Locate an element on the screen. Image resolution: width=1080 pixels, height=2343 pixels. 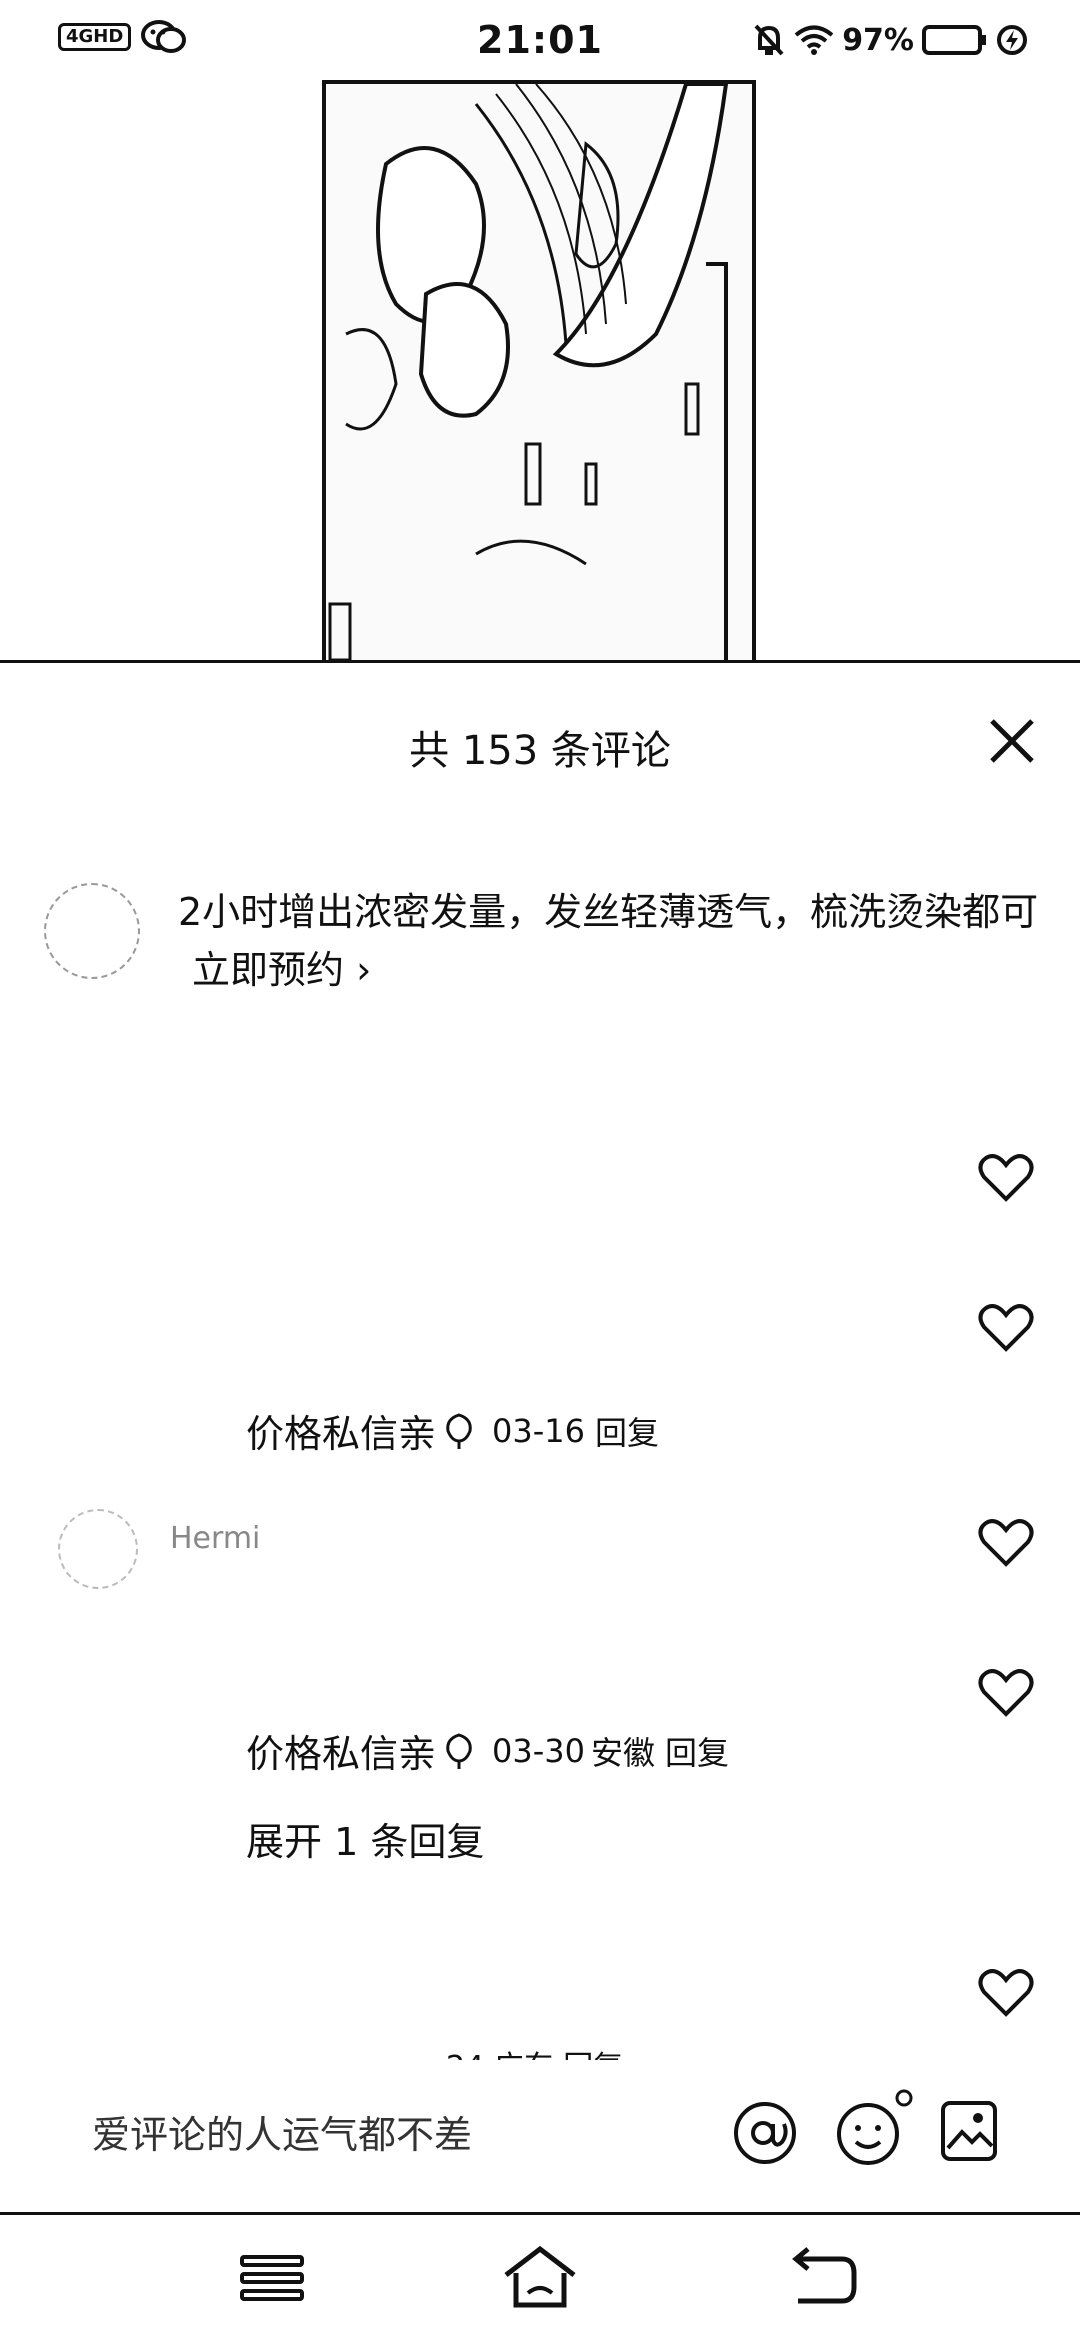
home-icon is located at coordinates (540, 2278).